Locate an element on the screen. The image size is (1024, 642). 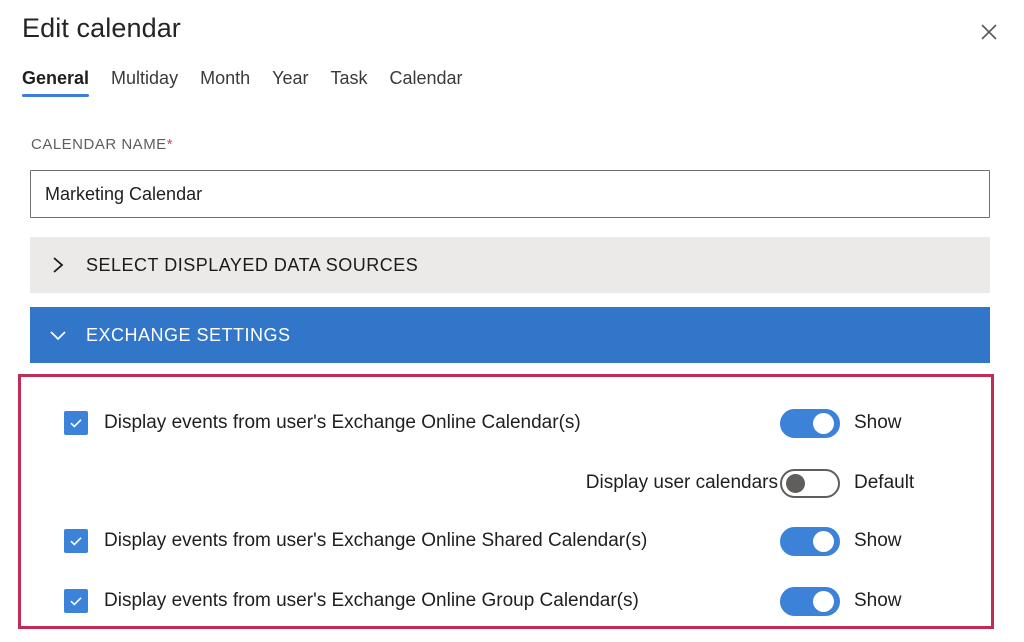
toggle-group-calendars-state: Show is located at coordinates (878, 600).